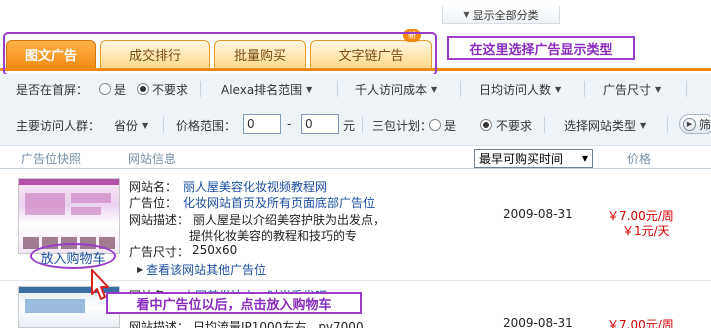  I want to click on currency-unit: 元, so click(349, 126).